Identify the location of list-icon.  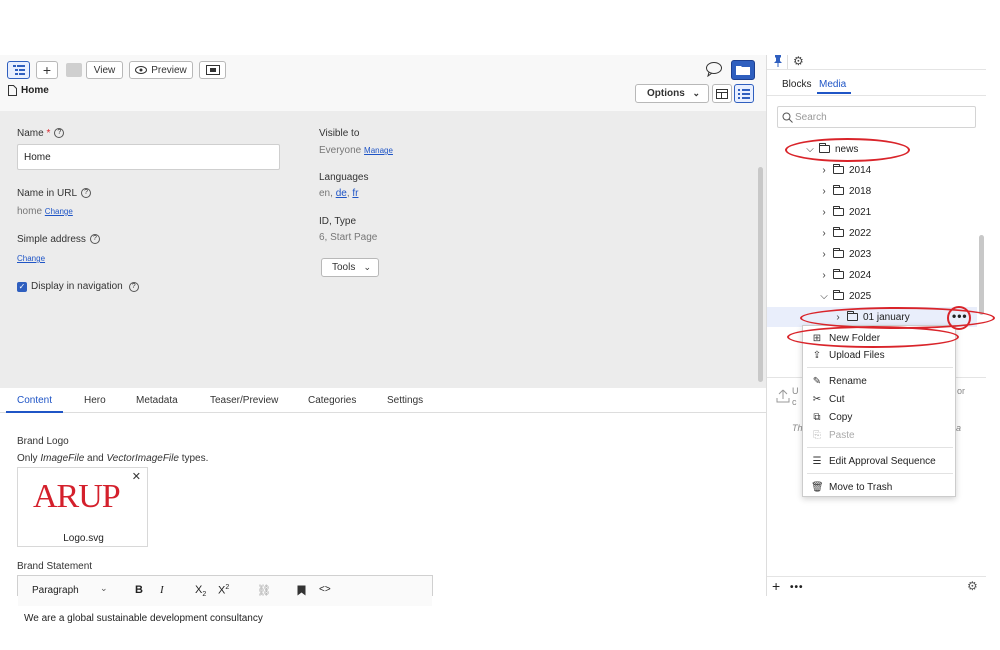
(744, 93).